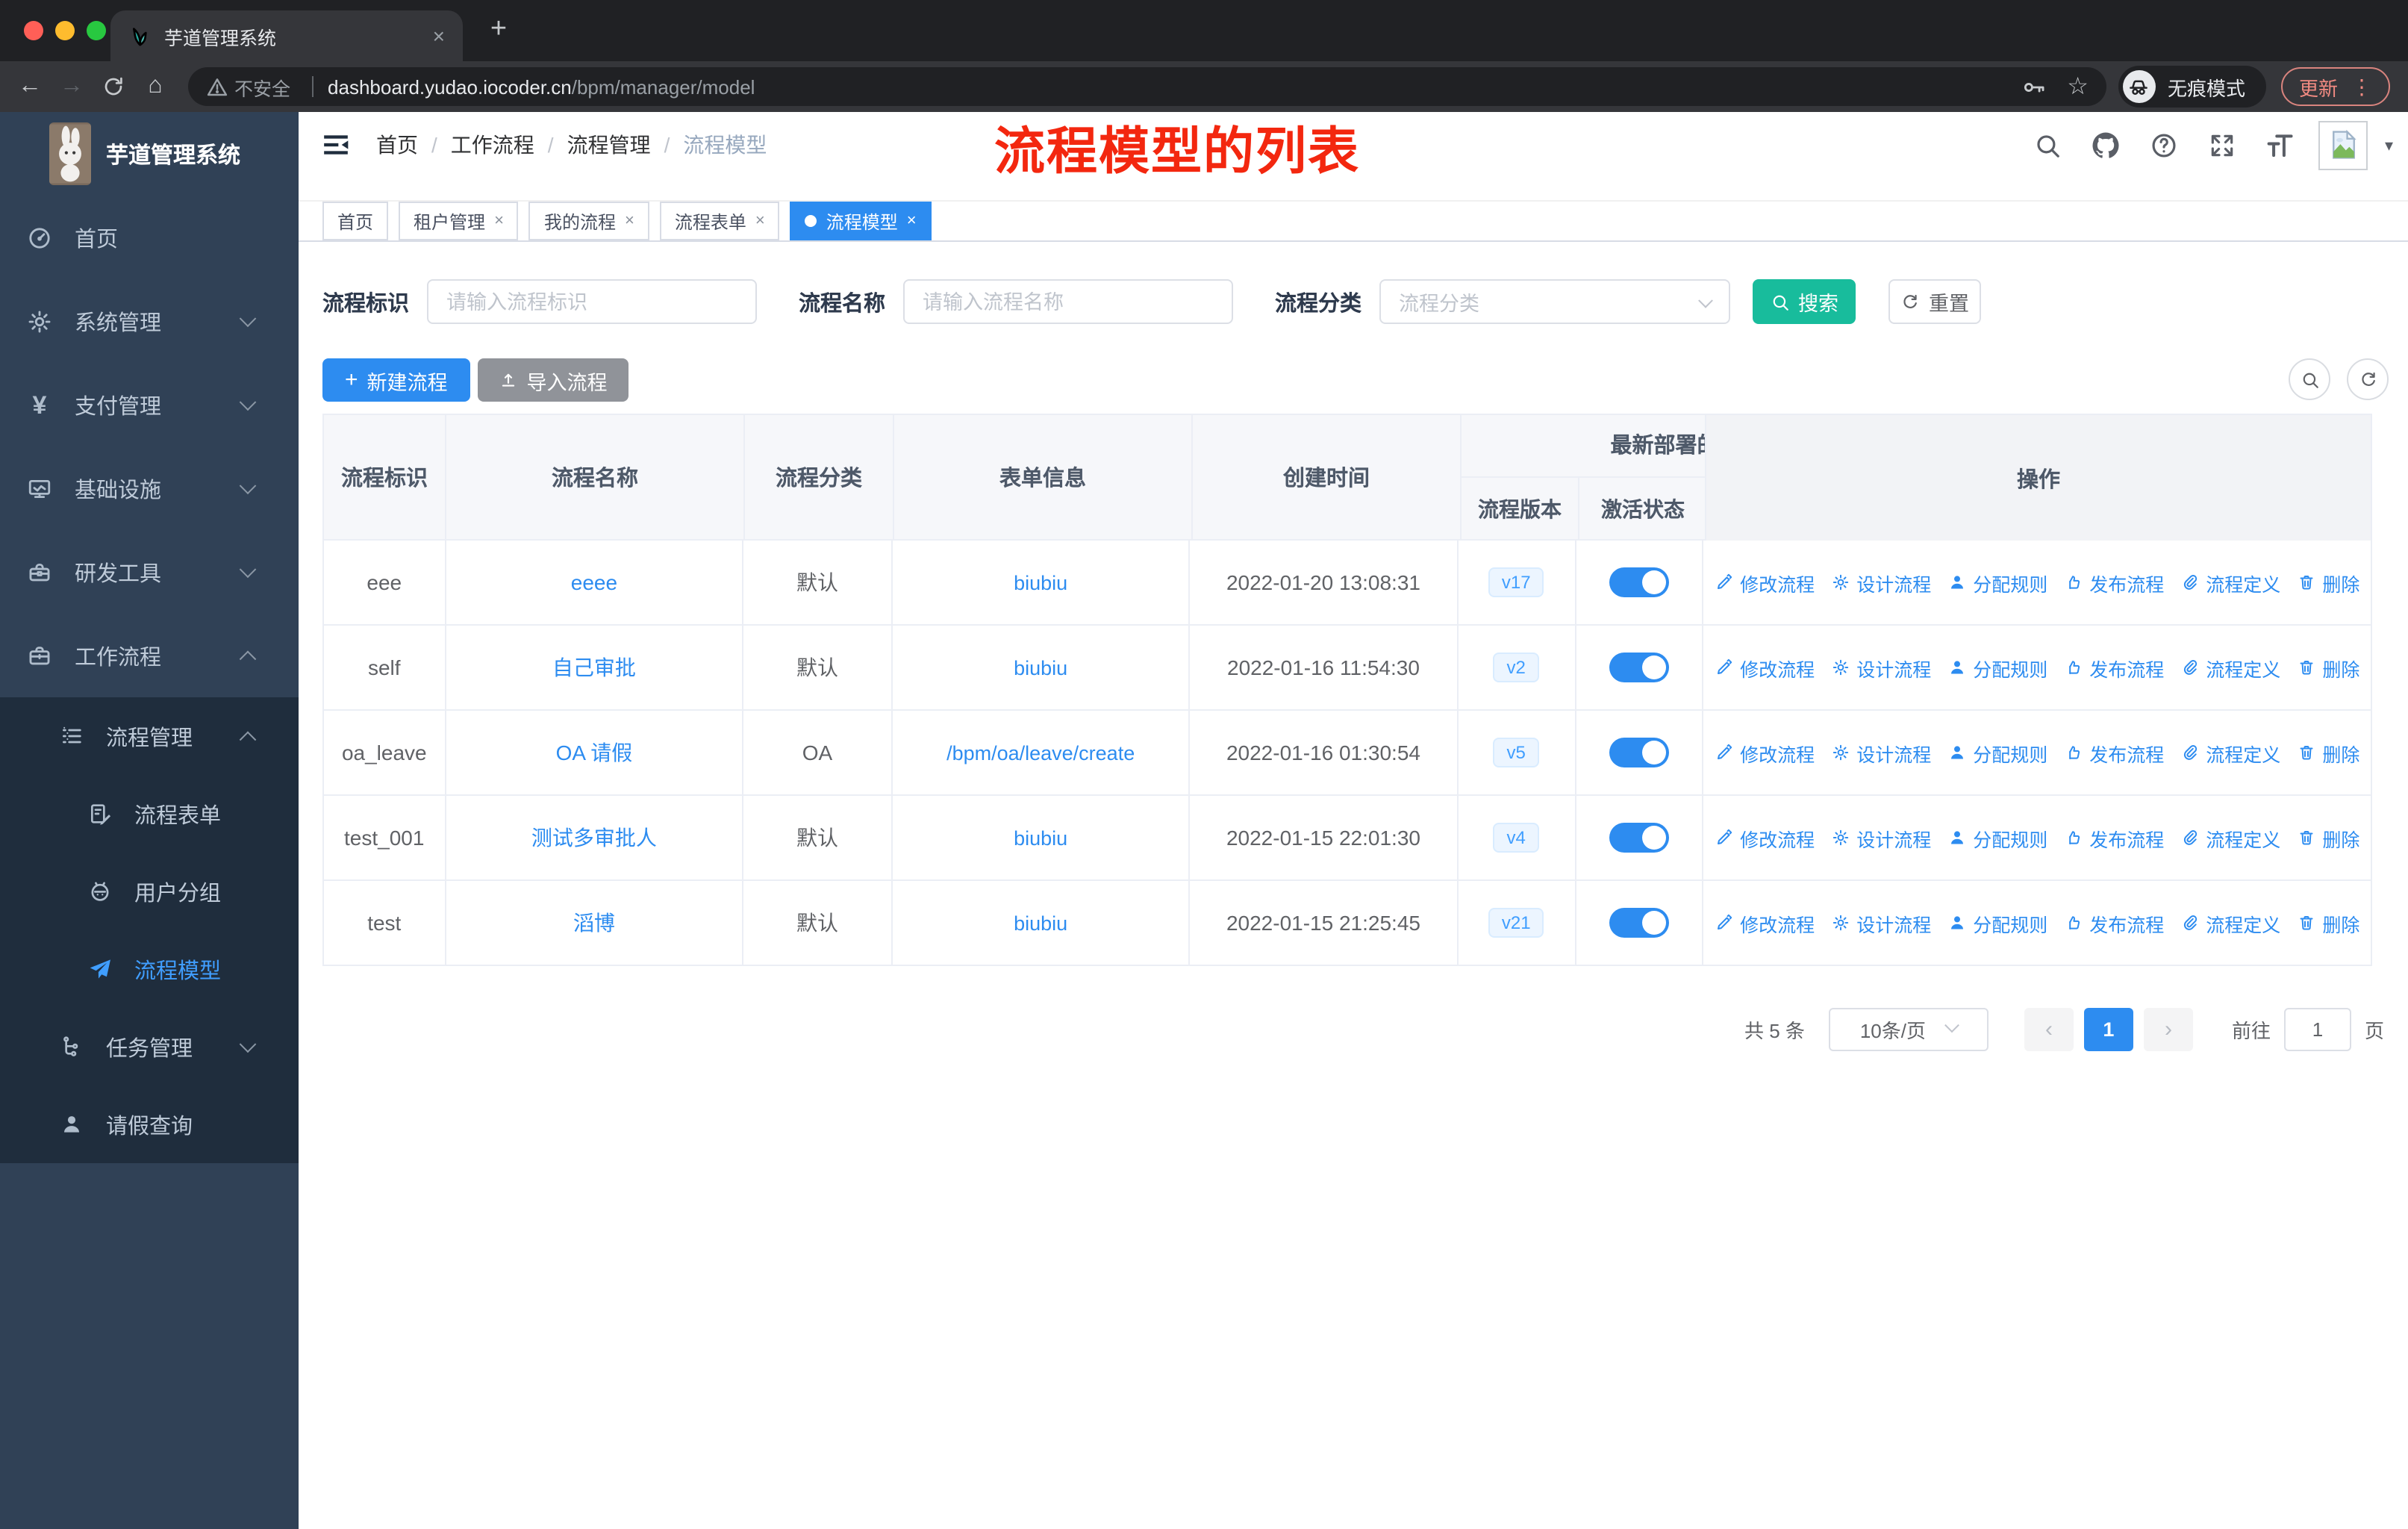 The width and height of the screenshot is (2408, 1529). What do you see at coordinates (2108, 1029) in the screenshot?
I see `current-page: 1` at bounding box center [2108, 1029].